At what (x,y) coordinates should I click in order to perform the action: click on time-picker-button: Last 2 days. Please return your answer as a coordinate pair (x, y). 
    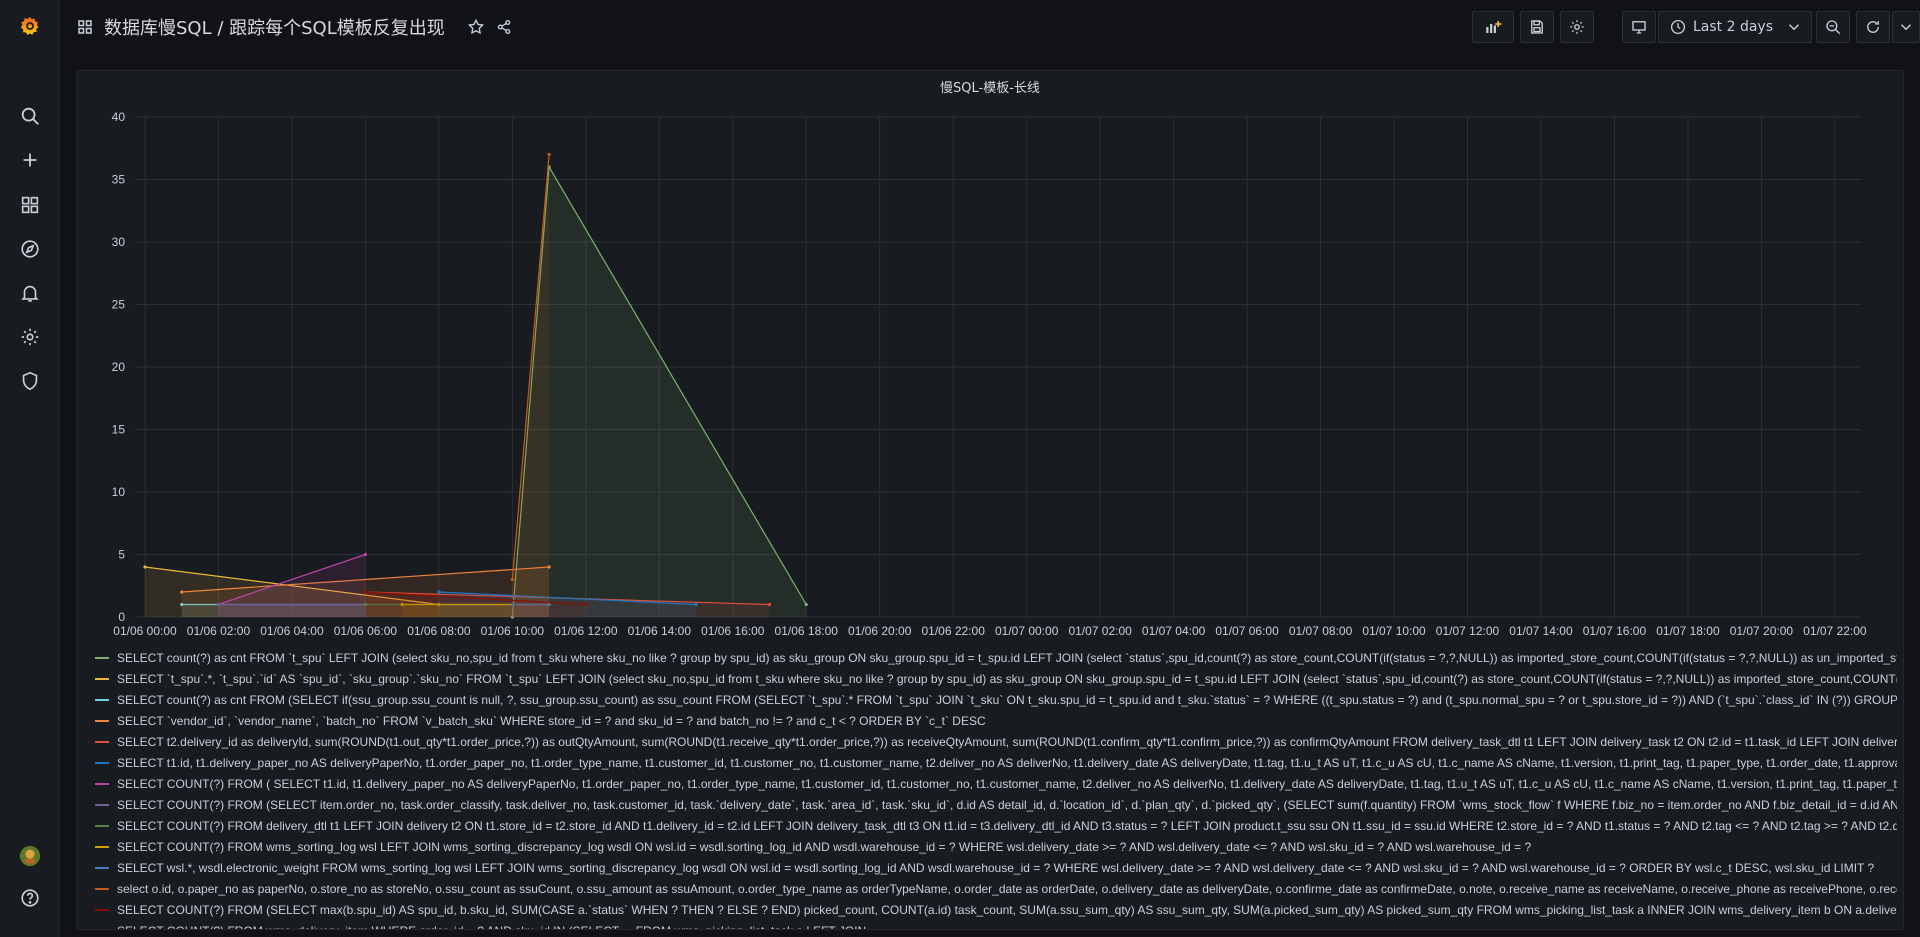
    Looking at the image, I should click on (1735, 27).